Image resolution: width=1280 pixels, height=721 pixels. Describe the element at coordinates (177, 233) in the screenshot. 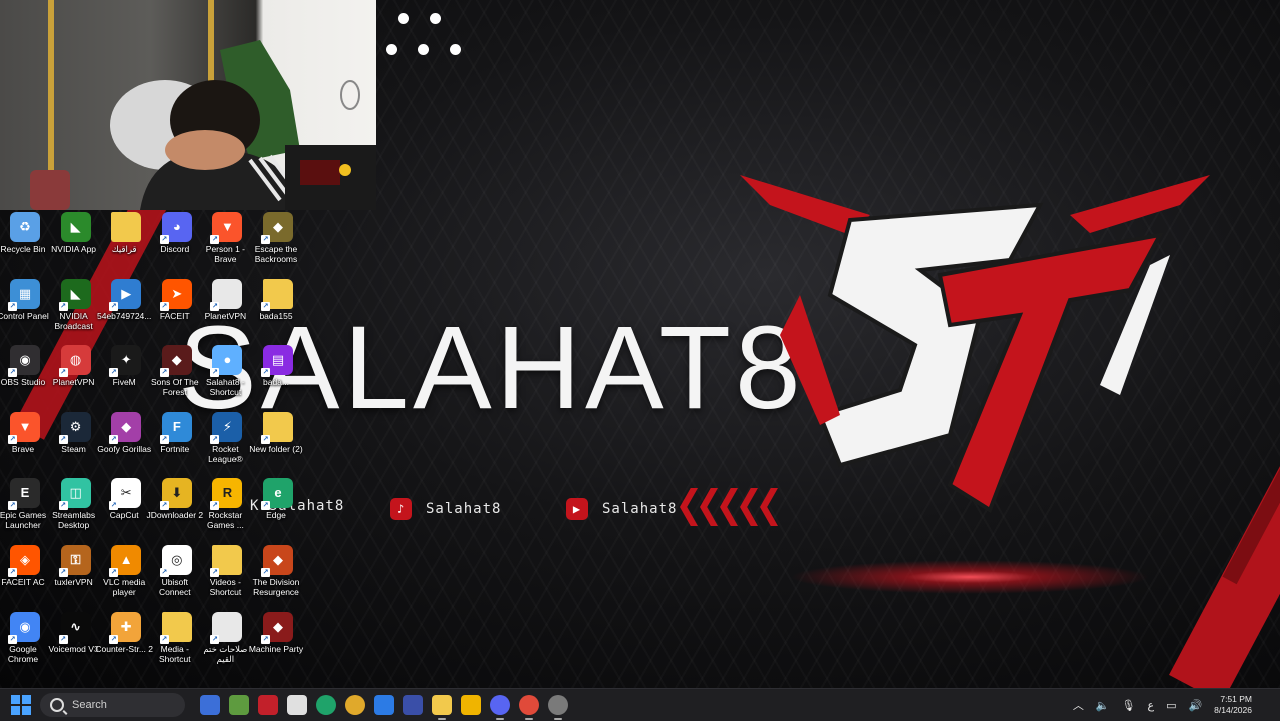

I see `desktop-icon: ◕ ↗ Discord` at that location.